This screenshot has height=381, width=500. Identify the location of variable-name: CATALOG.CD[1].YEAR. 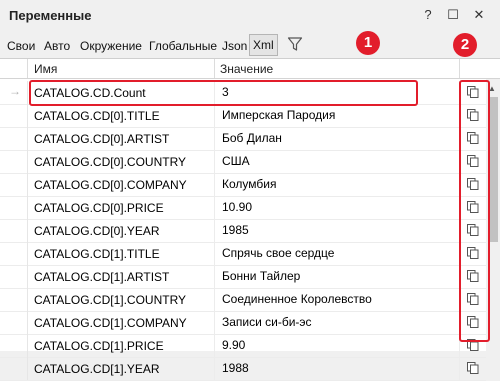
(97, 369).